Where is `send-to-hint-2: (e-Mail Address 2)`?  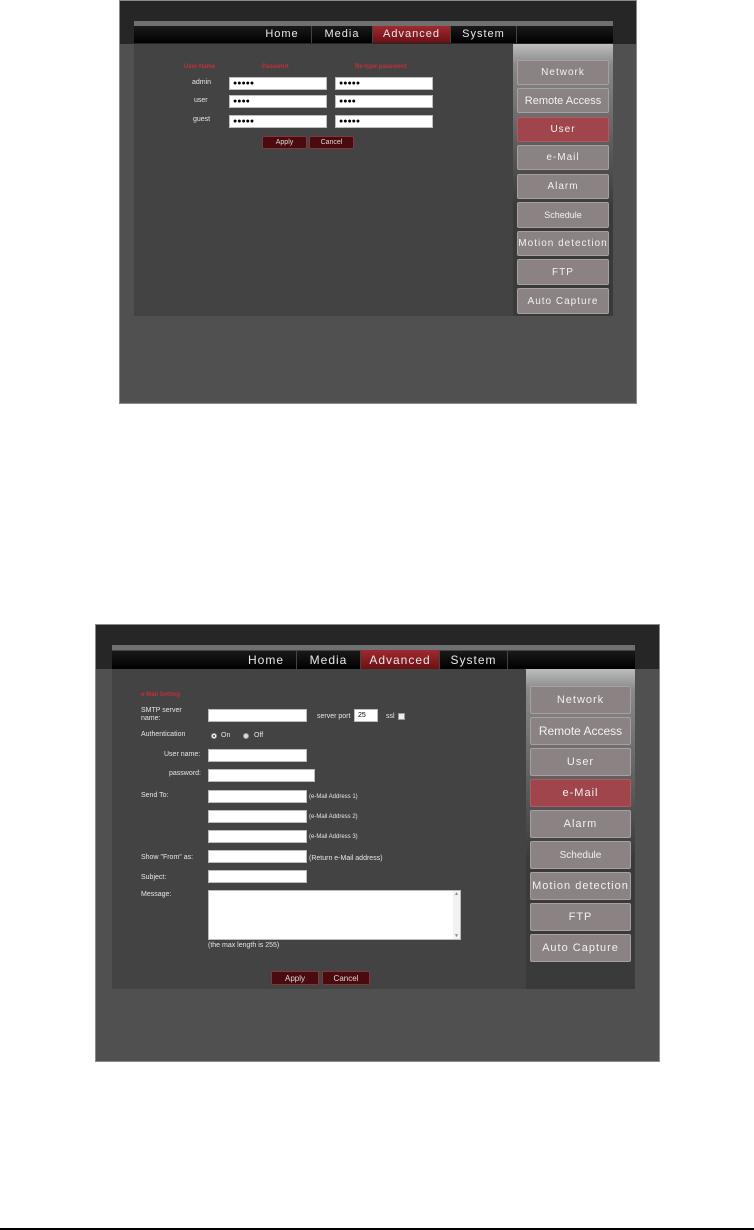 send-to-hint-2: (e-Mail Address 2) is located at coordinates (333, 817).